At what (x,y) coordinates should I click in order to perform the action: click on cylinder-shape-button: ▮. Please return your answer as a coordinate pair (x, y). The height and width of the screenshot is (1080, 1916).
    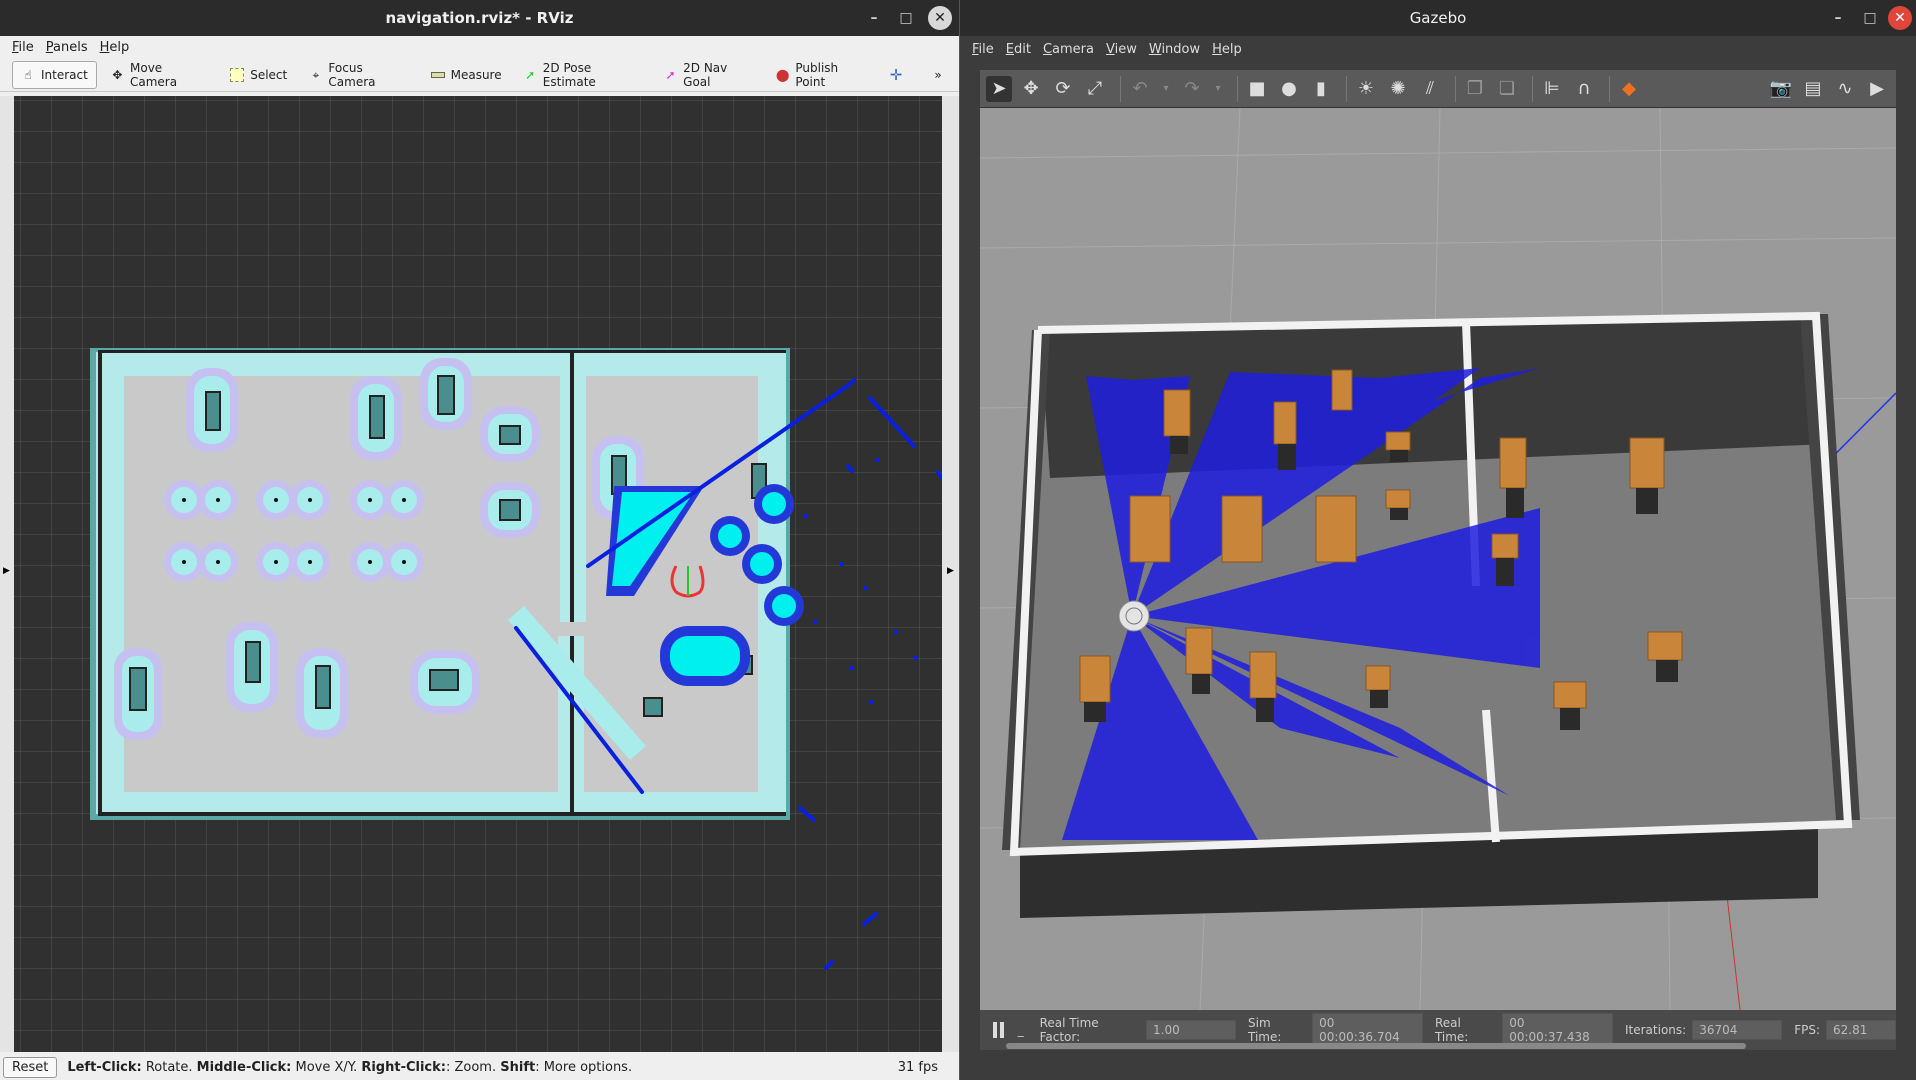
    Looking at the image, I should click on (1321, 89).